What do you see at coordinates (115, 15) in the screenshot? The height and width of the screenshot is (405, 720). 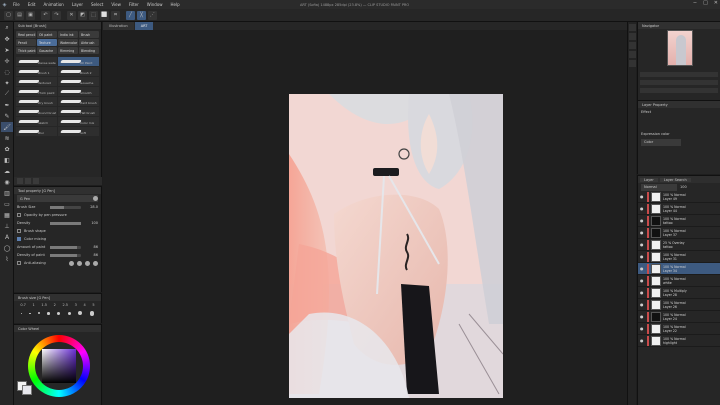 I see `crop-icon: ⌗` at bounding box center [115, 15].